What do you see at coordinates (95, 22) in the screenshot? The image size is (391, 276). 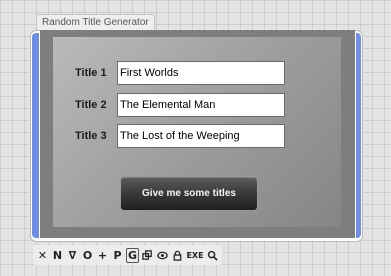 I see `window-tab: Random Title Generator` at bounding box center [95, 22].